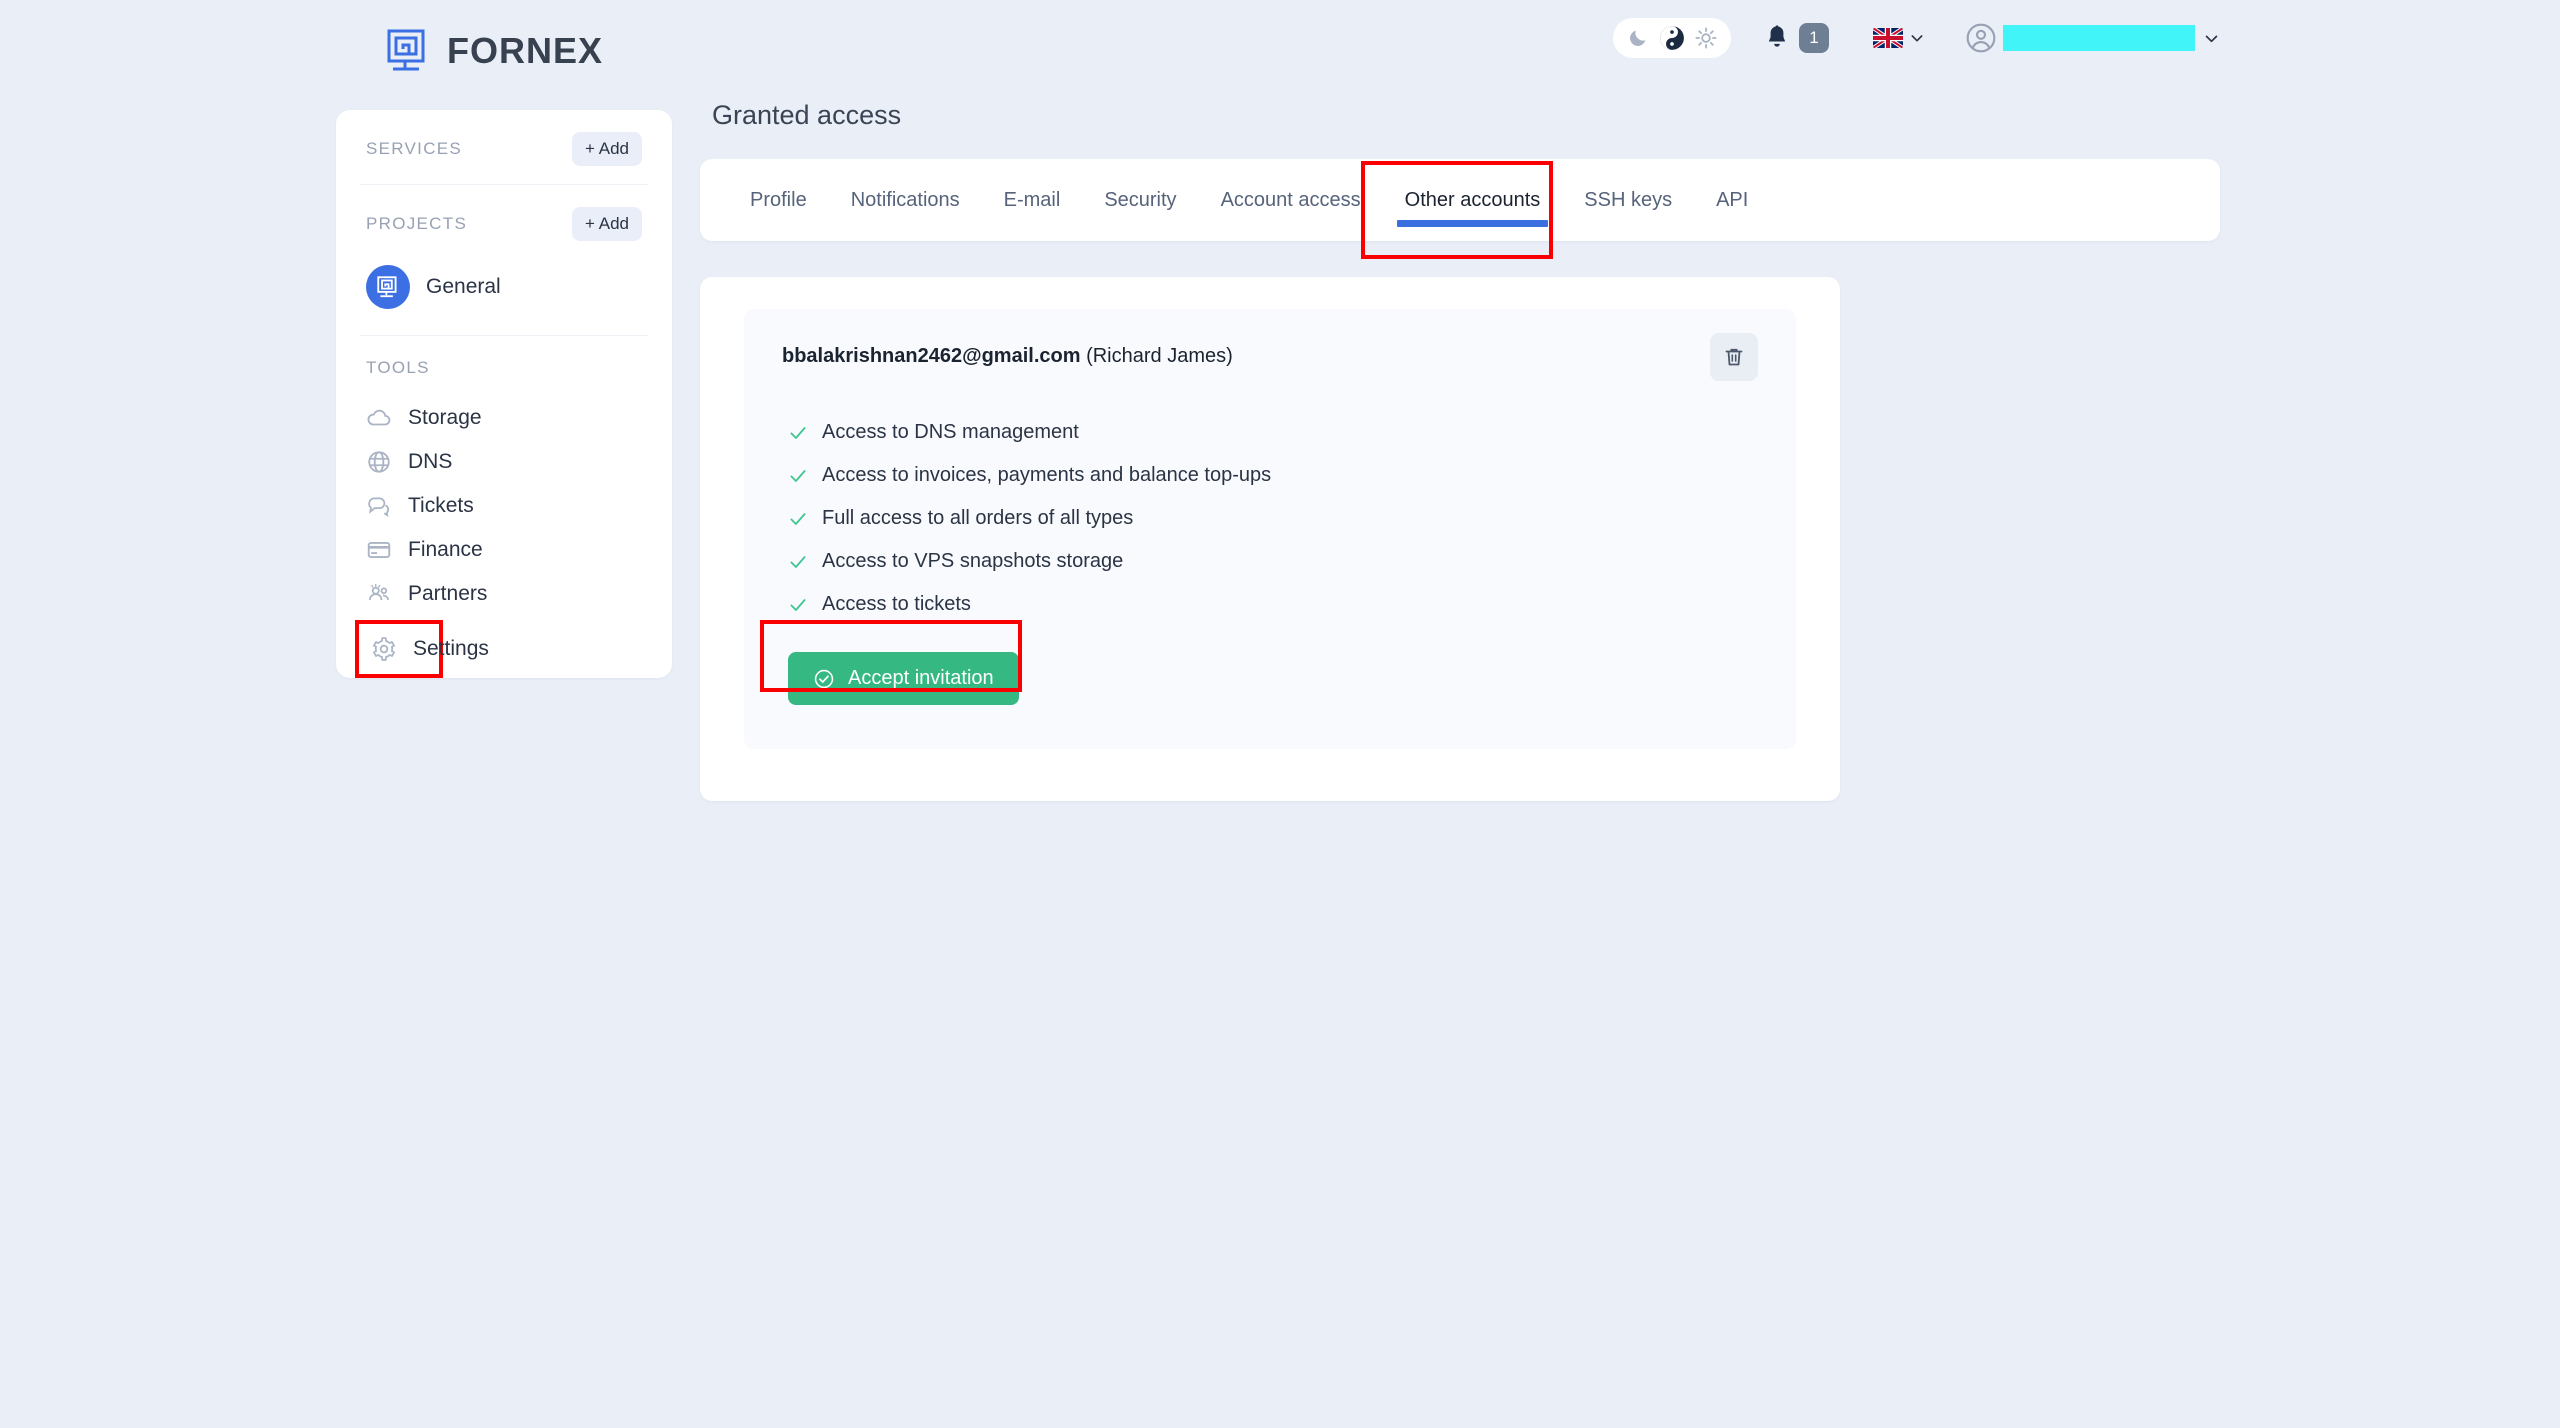 Image resolution: width=2560 pixels, height=1428 pixels. Describe the element at coordinates (1888, 38) in the screenshot. I see `uk-flag-icon` at that location.